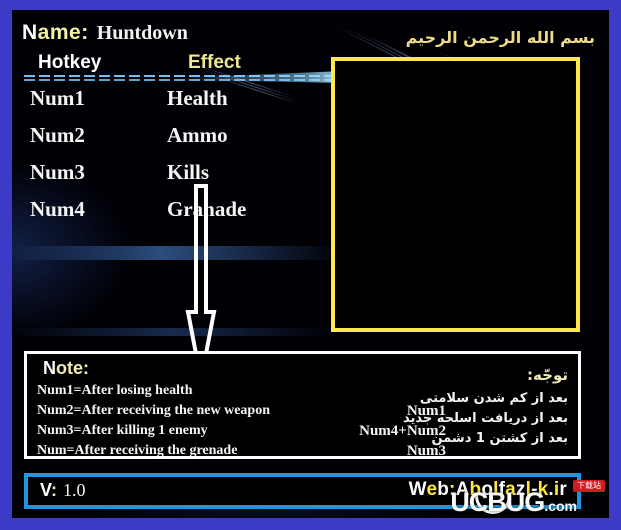  What do you see at coordinates (137, 450) in the screenshot?
I see `note-line-en: Num=After receiving the grenade` at bounding box center [137, 450].